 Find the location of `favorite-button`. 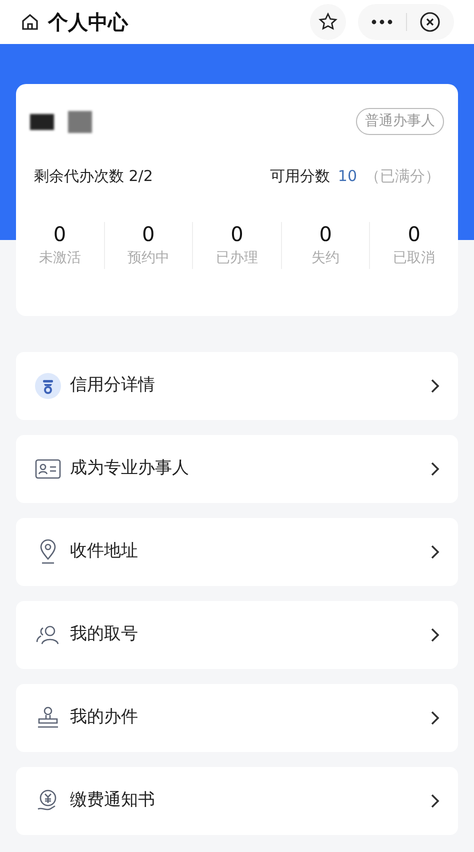

favorite-button is located at coordinates (328, 22).